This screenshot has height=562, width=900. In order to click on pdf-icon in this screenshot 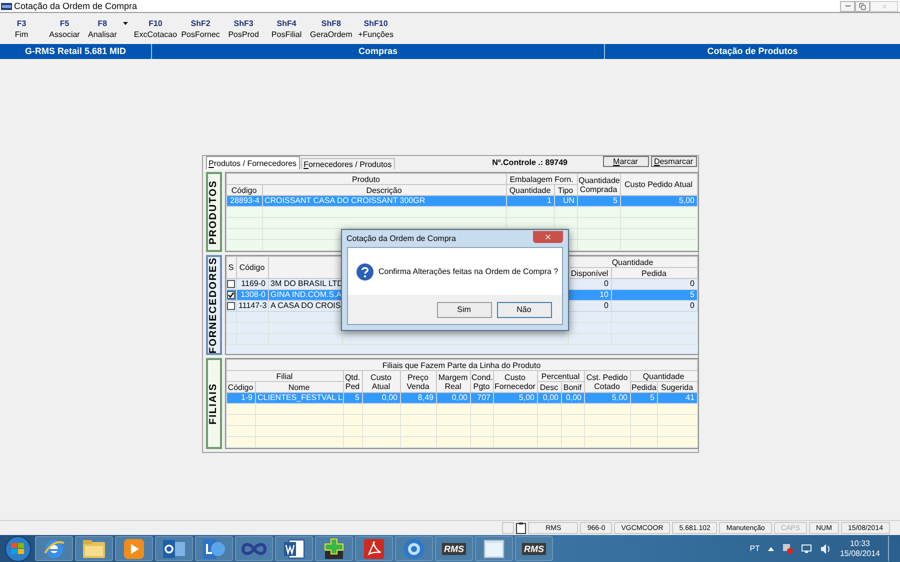, I will do `click(374, 549)`.